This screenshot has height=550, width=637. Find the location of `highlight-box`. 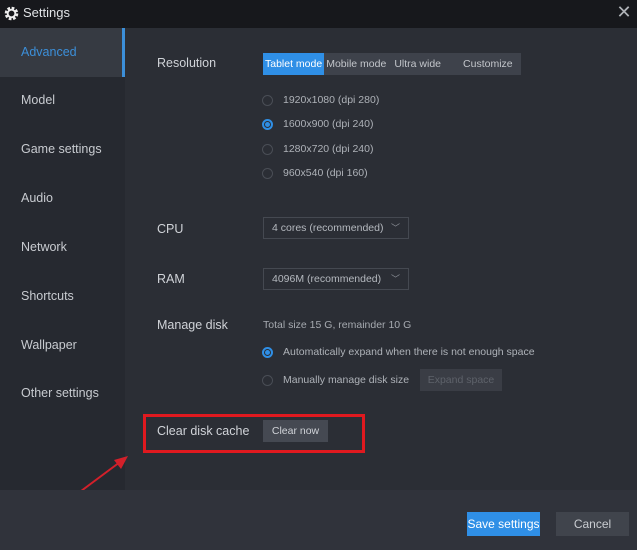

highlight-box is located at coordinates (254, 433).